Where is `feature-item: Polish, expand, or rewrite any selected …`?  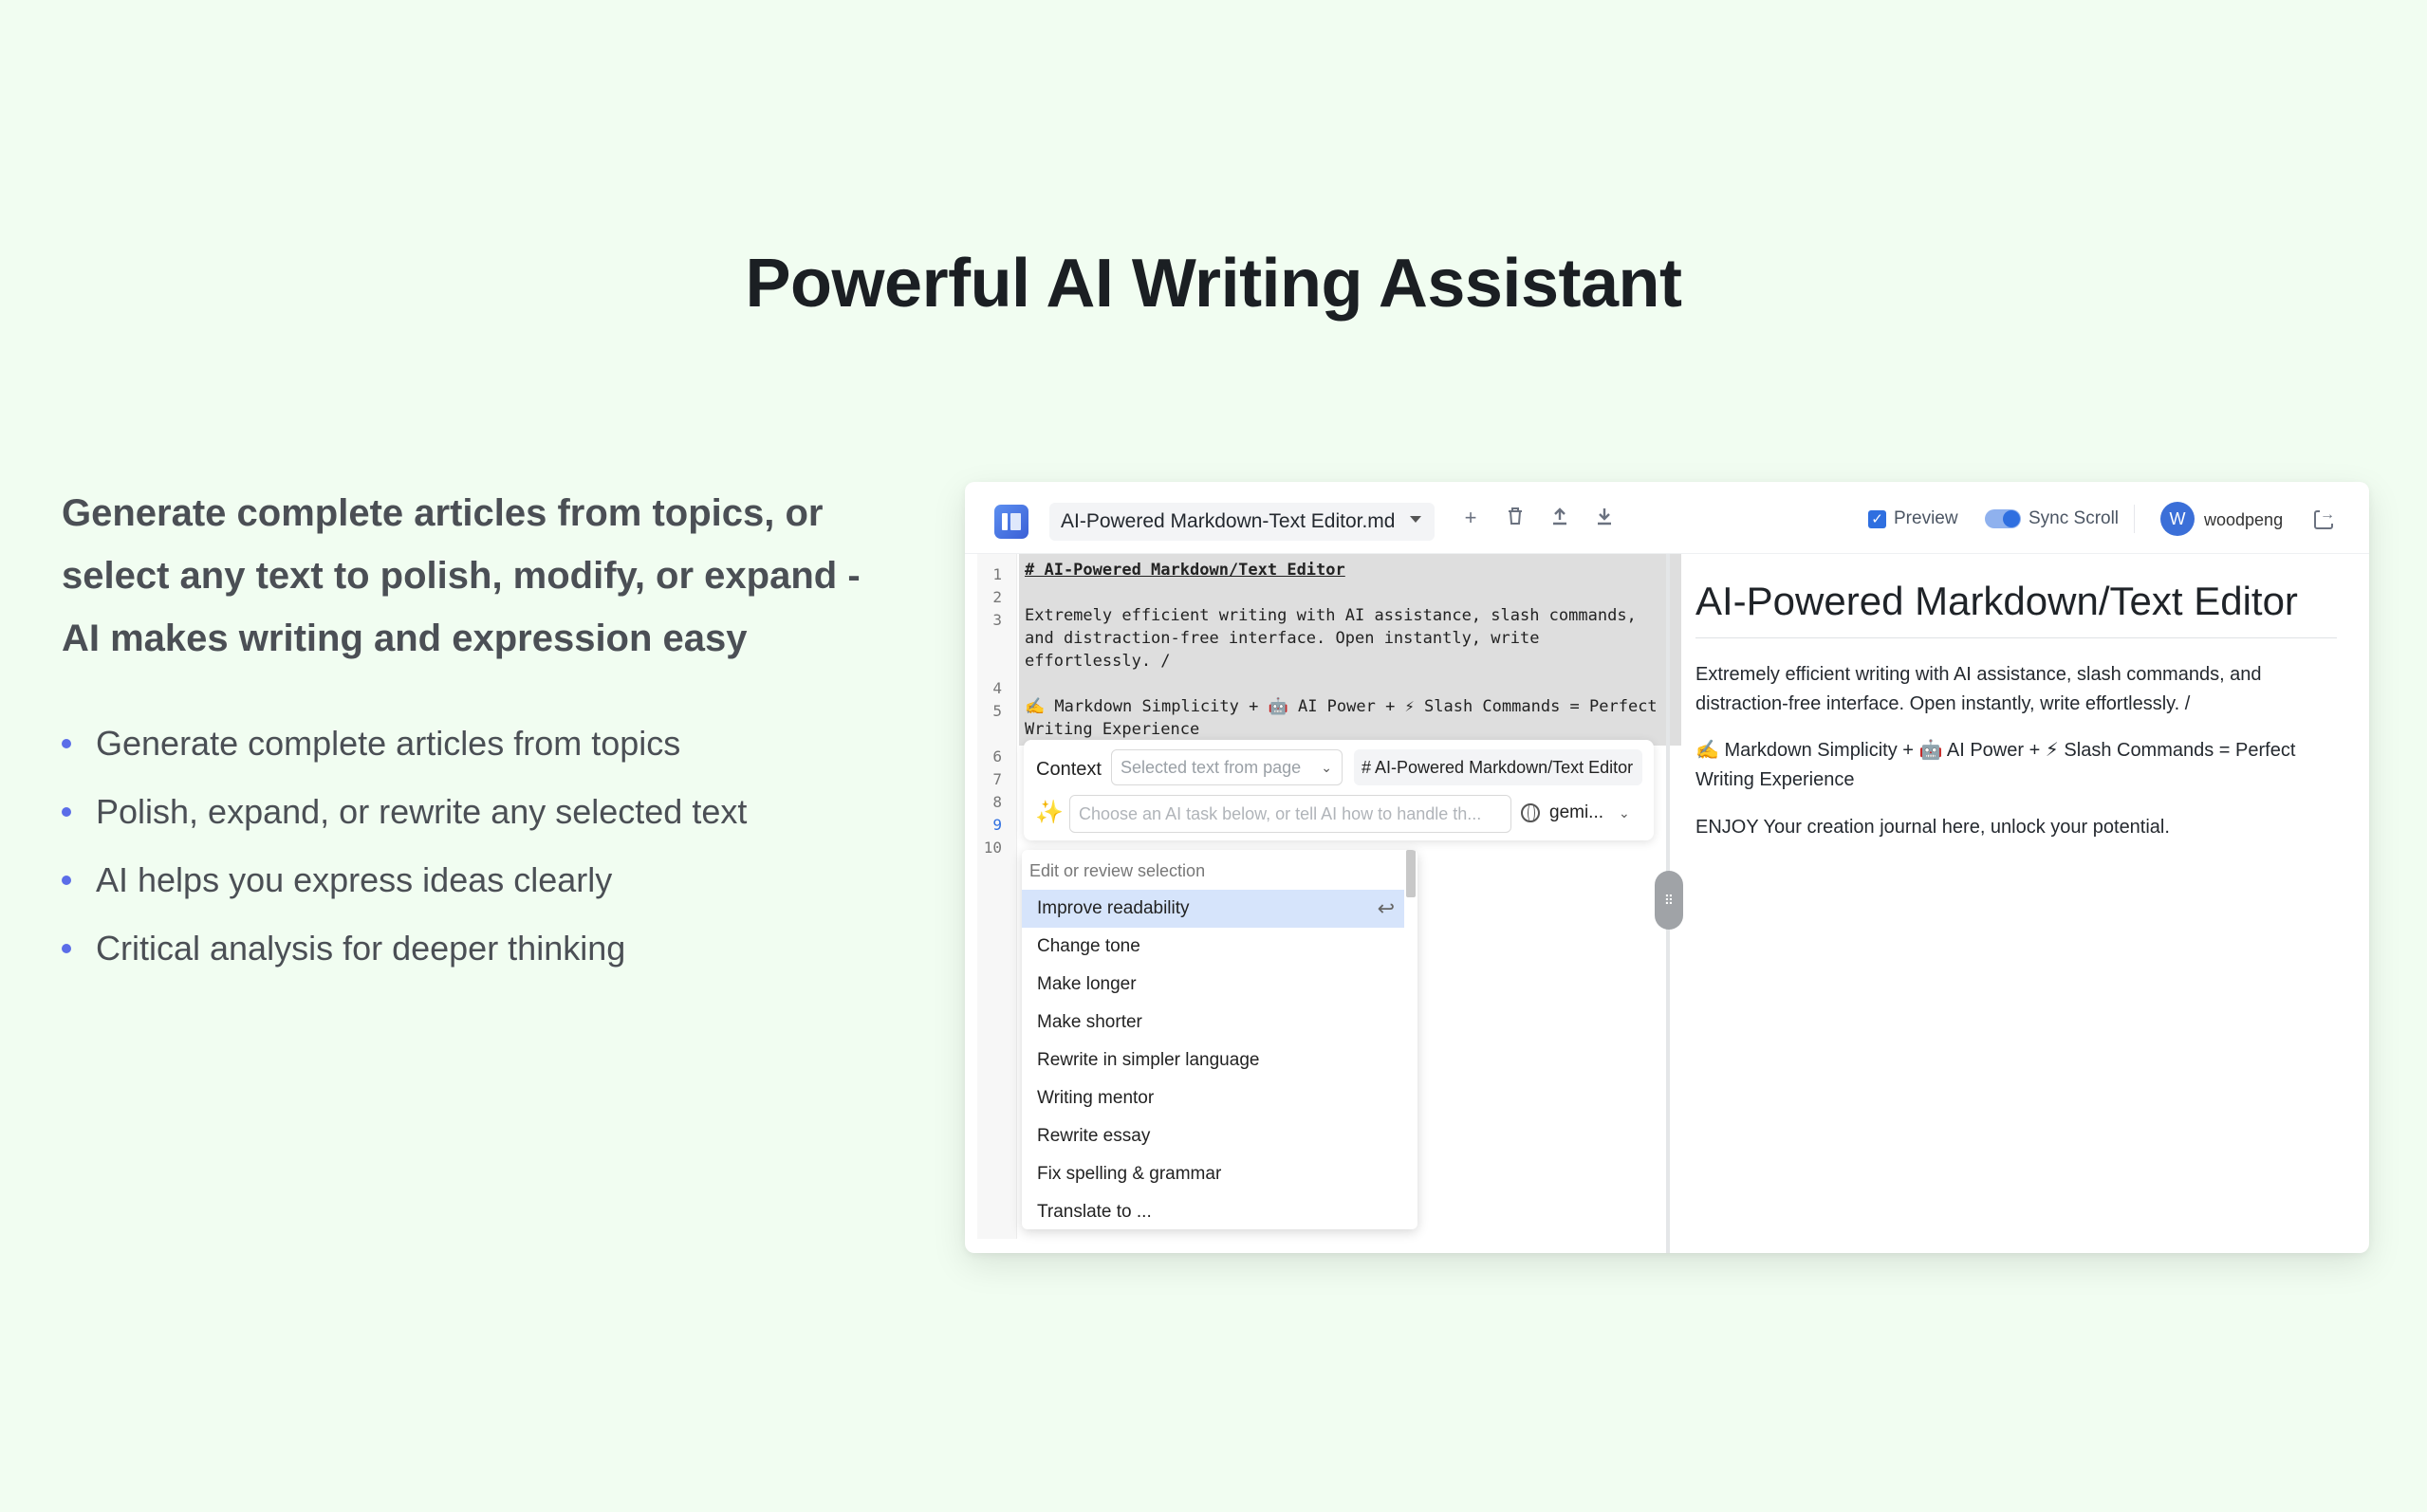 feature-item: Polish, expand, or rewrite any selected … is located at coordinates (404, 812).